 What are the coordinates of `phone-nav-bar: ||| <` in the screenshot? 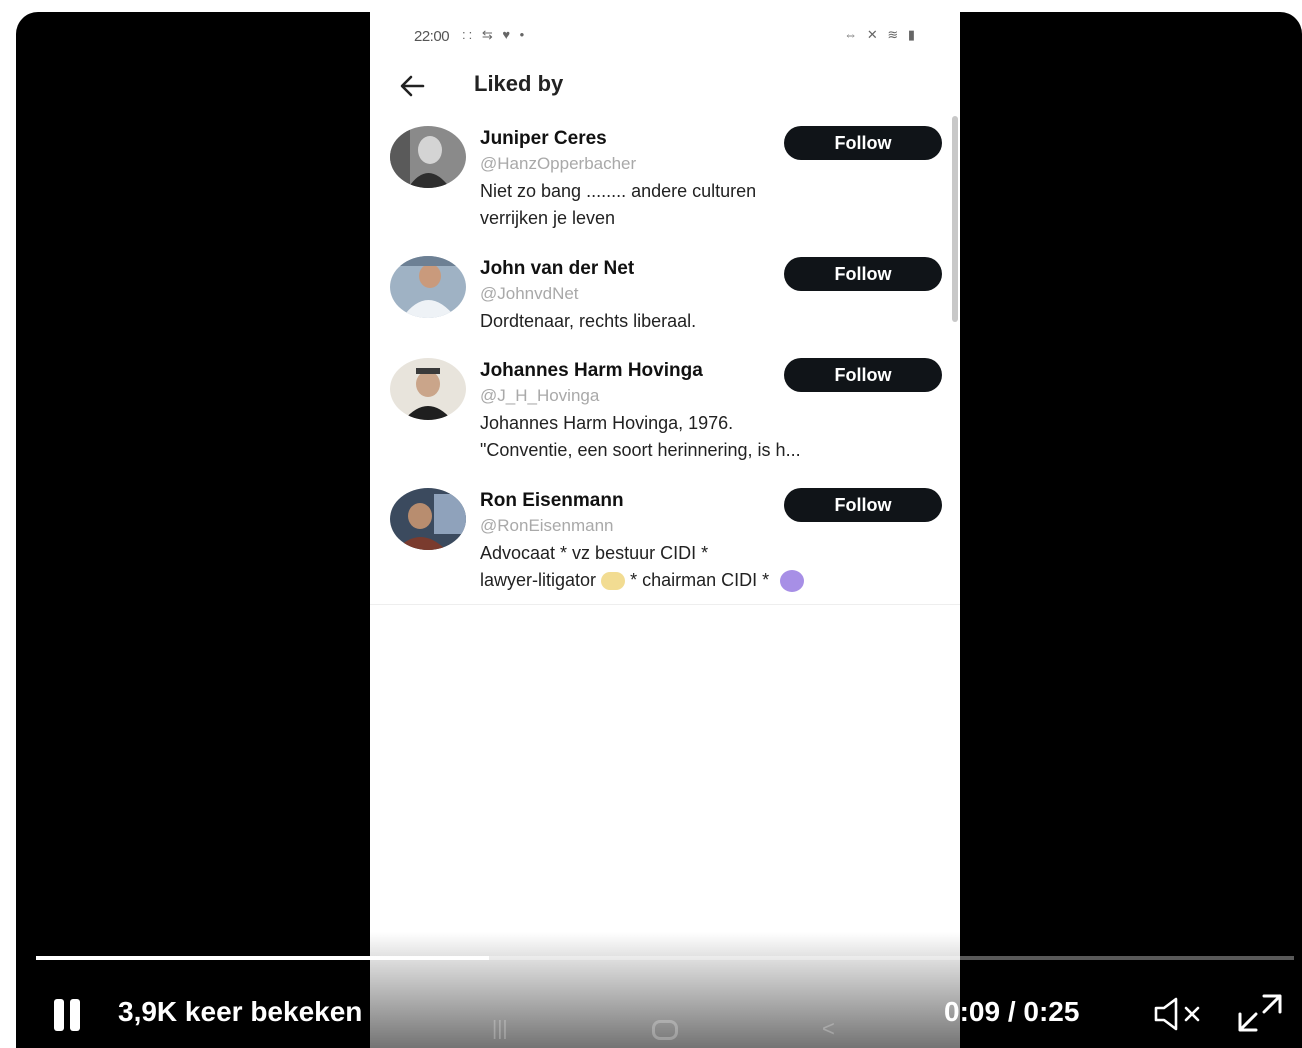 It's located at (665, 1030).